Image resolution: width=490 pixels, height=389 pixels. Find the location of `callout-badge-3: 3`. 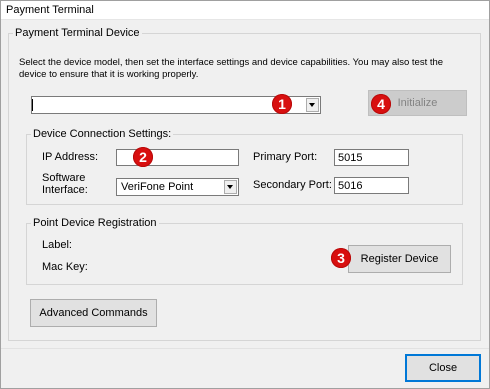

callout-badge-3: 3 is located at coordinates (341, 258).